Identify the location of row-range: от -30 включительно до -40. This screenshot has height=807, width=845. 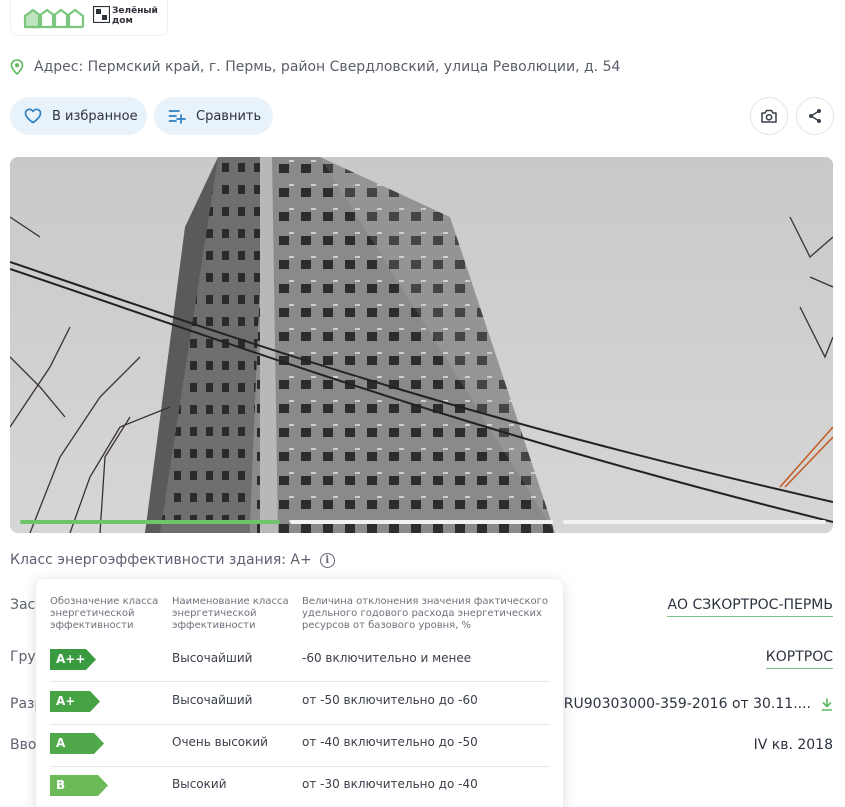
(390, 784).